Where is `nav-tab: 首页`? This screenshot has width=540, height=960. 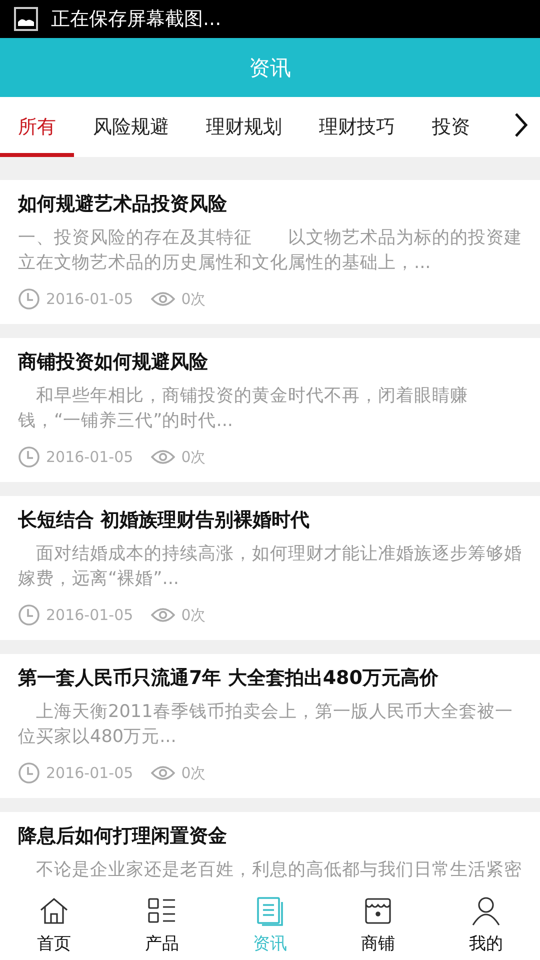
nav-tab: 首页 is located at coordinates (54, 925).